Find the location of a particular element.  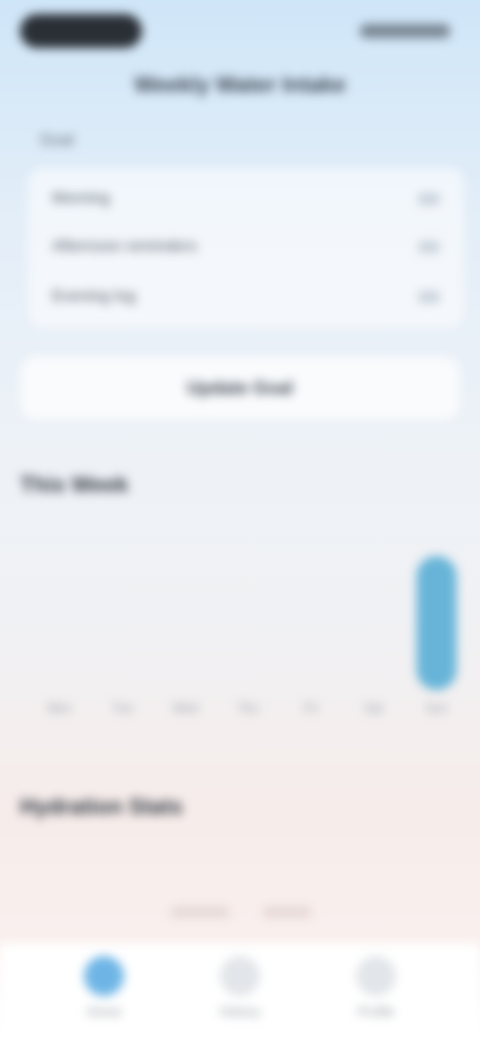

tab-home: Home is located at coordinates (104, 991).